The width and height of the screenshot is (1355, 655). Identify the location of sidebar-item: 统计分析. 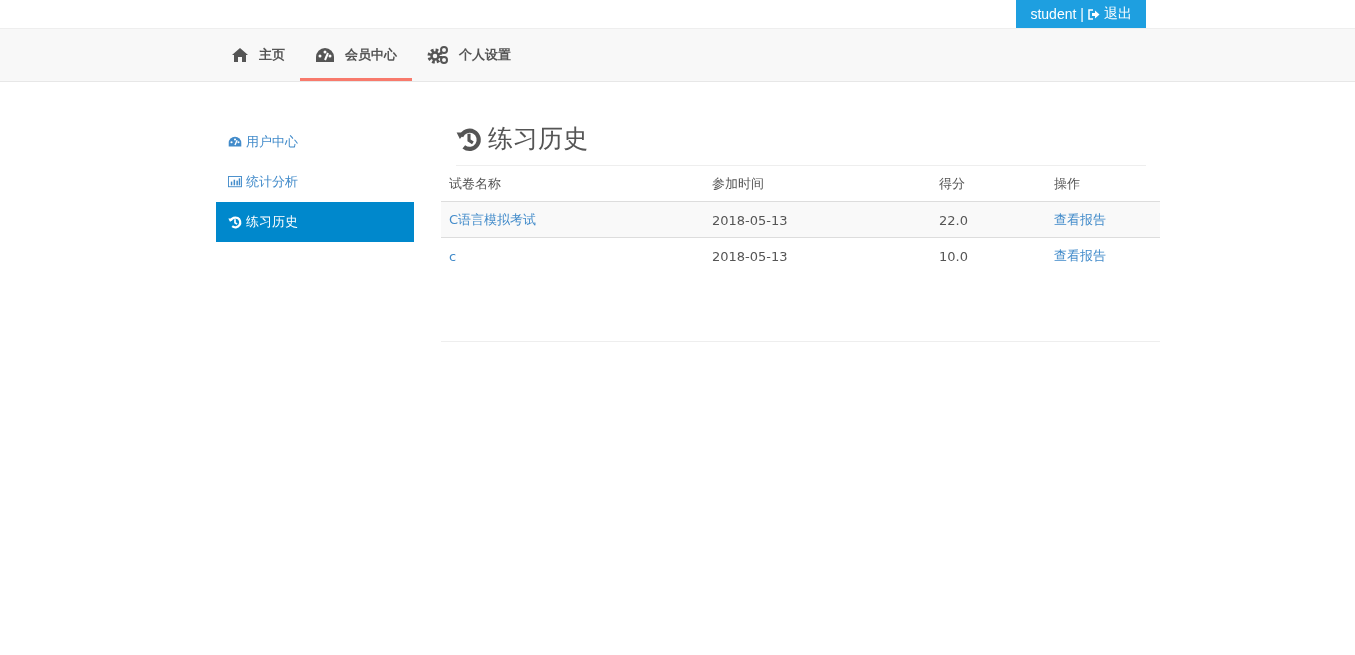
(315, 182).